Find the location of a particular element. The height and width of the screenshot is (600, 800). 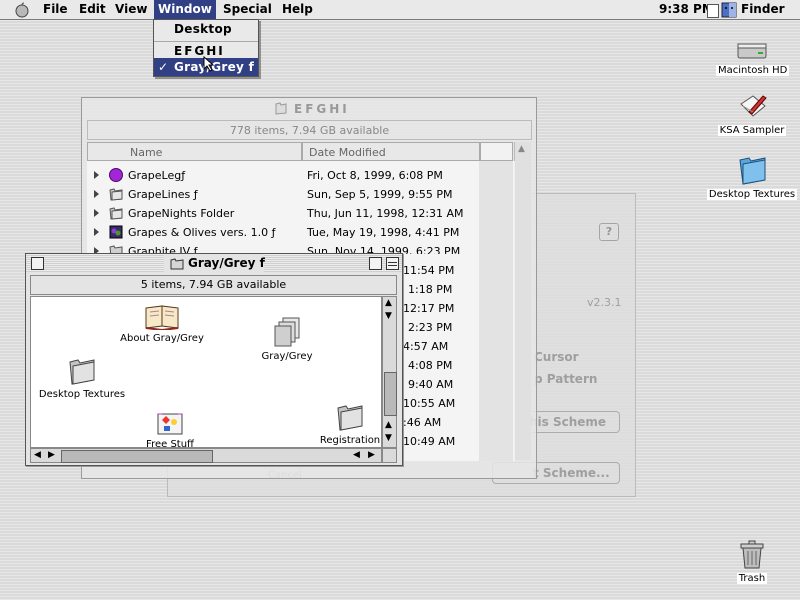

column-header-date: Date Modified is located at coordinates (391, 151).